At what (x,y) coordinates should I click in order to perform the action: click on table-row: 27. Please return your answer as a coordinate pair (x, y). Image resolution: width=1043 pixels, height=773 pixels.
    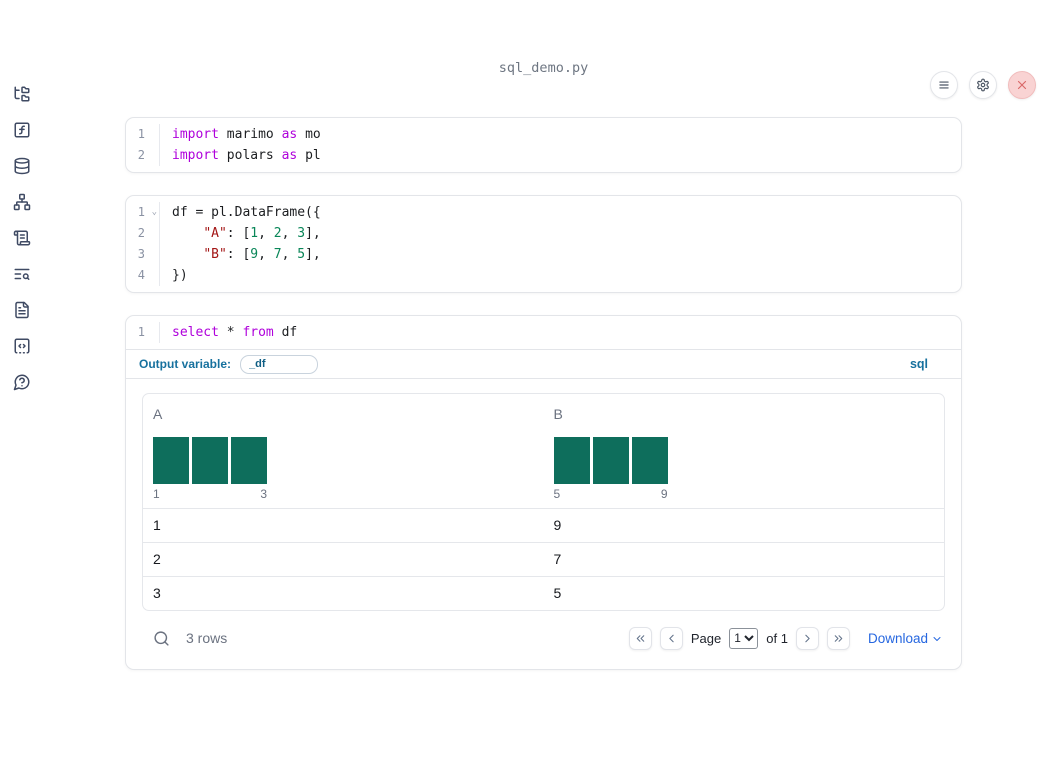
    Looking at the image, I should click on (543, 559).